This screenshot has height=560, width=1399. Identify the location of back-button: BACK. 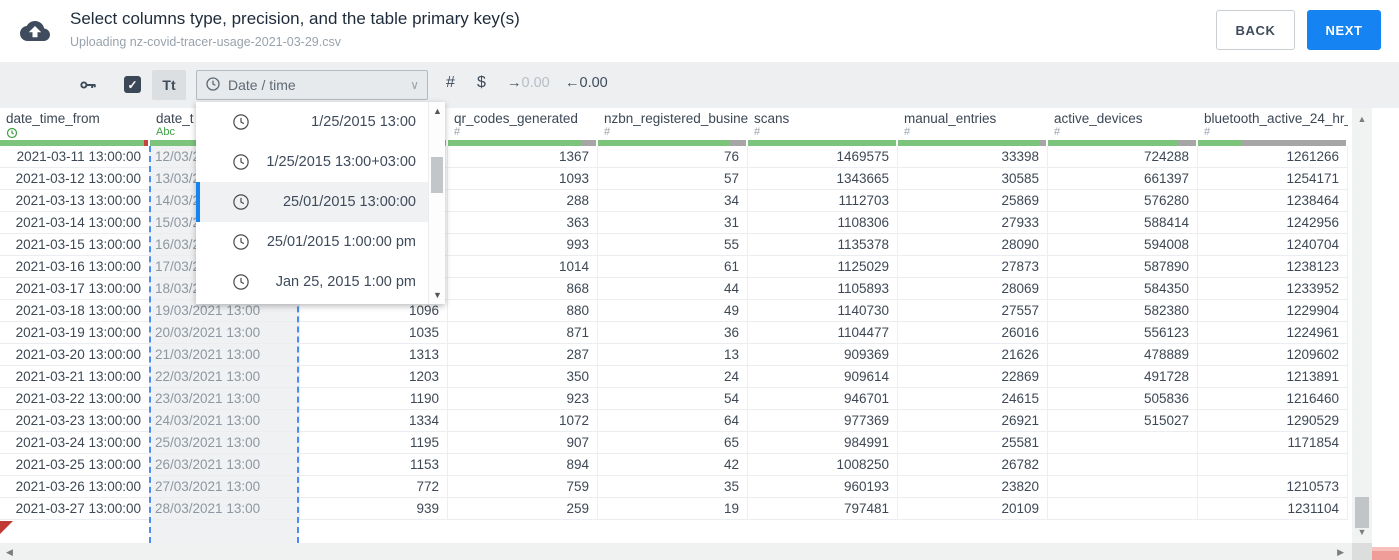
(1255, 30).